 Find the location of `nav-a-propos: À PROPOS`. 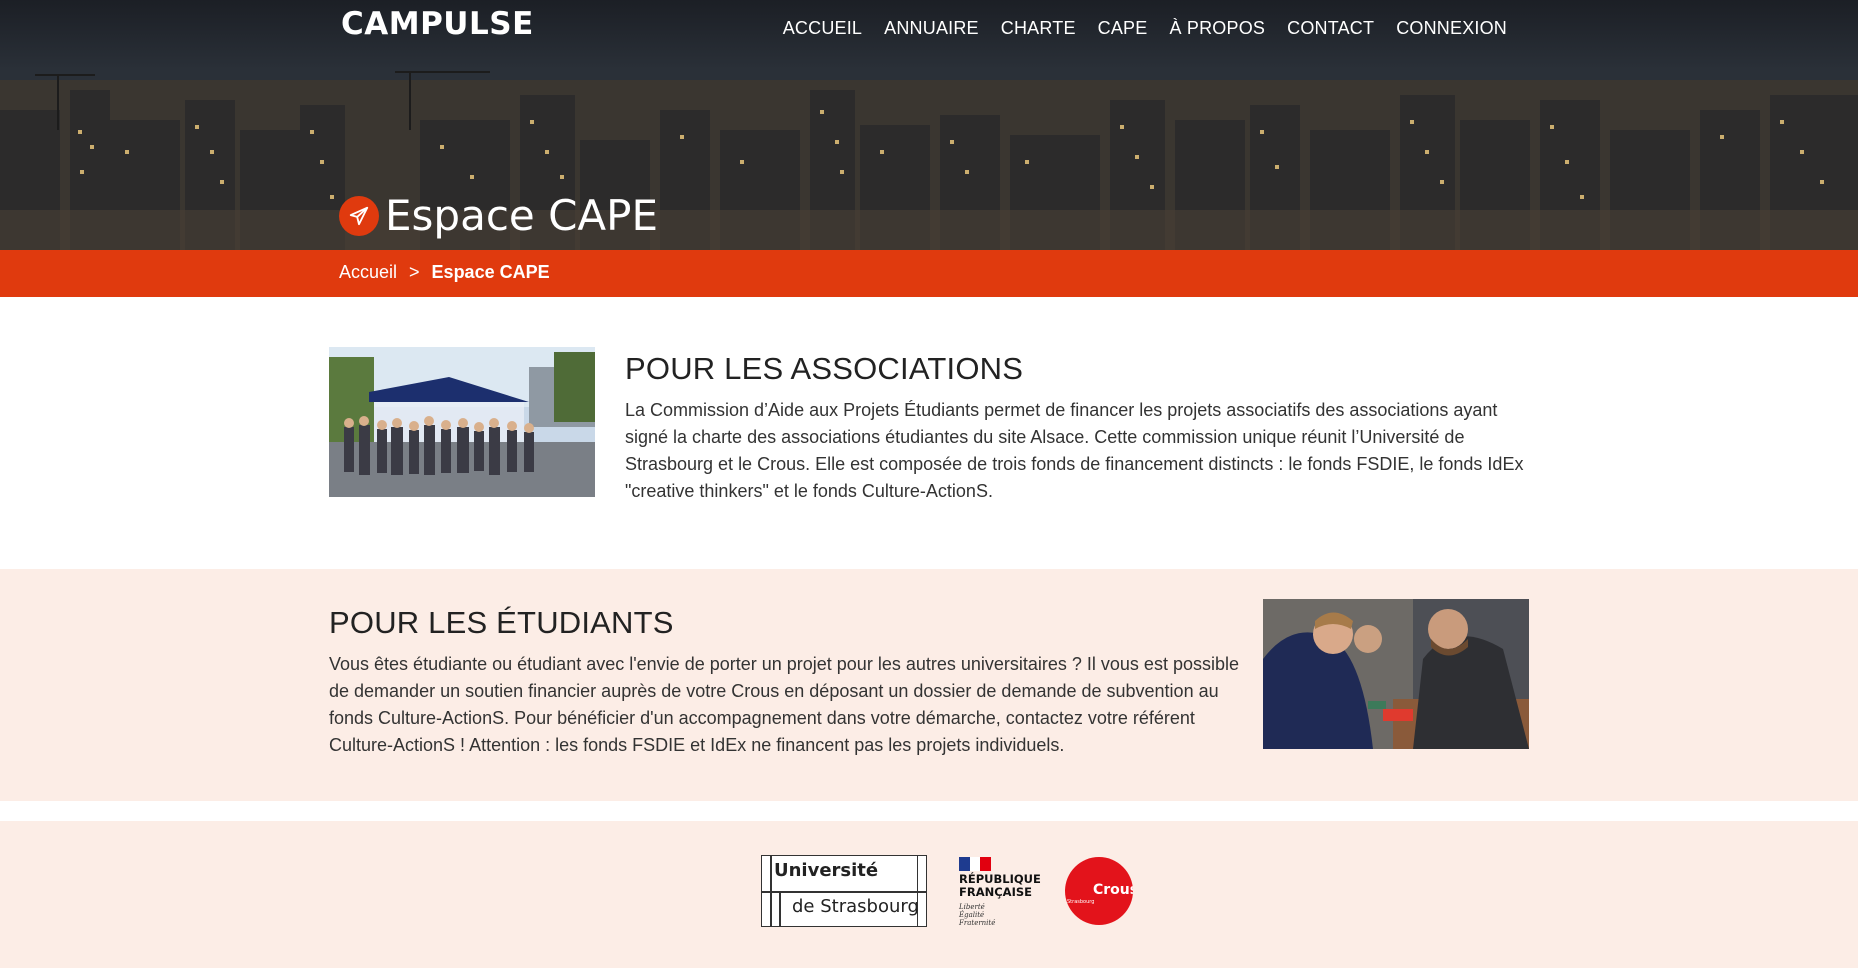

nav-a-propos: À PROPOS is located at coordinates (1217, 28).